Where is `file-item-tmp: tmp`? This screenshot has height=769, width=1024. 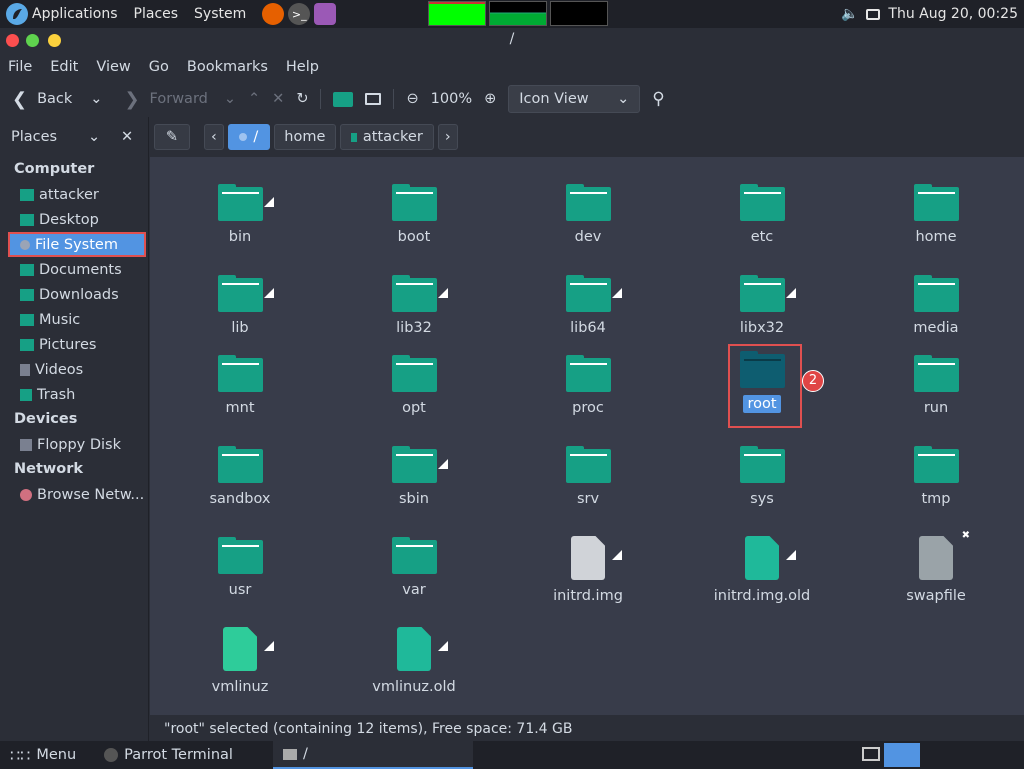 file-item-tmp: tmp is located at coordinates (936, 476).